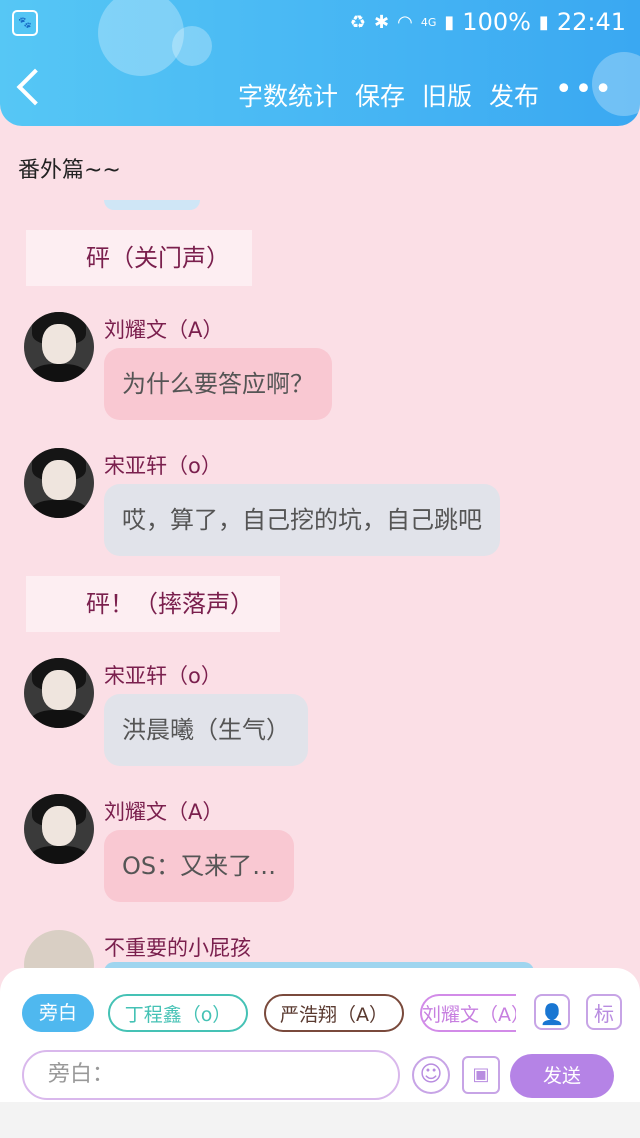  I want to click on back-arrow-icon, so click(35, 87).